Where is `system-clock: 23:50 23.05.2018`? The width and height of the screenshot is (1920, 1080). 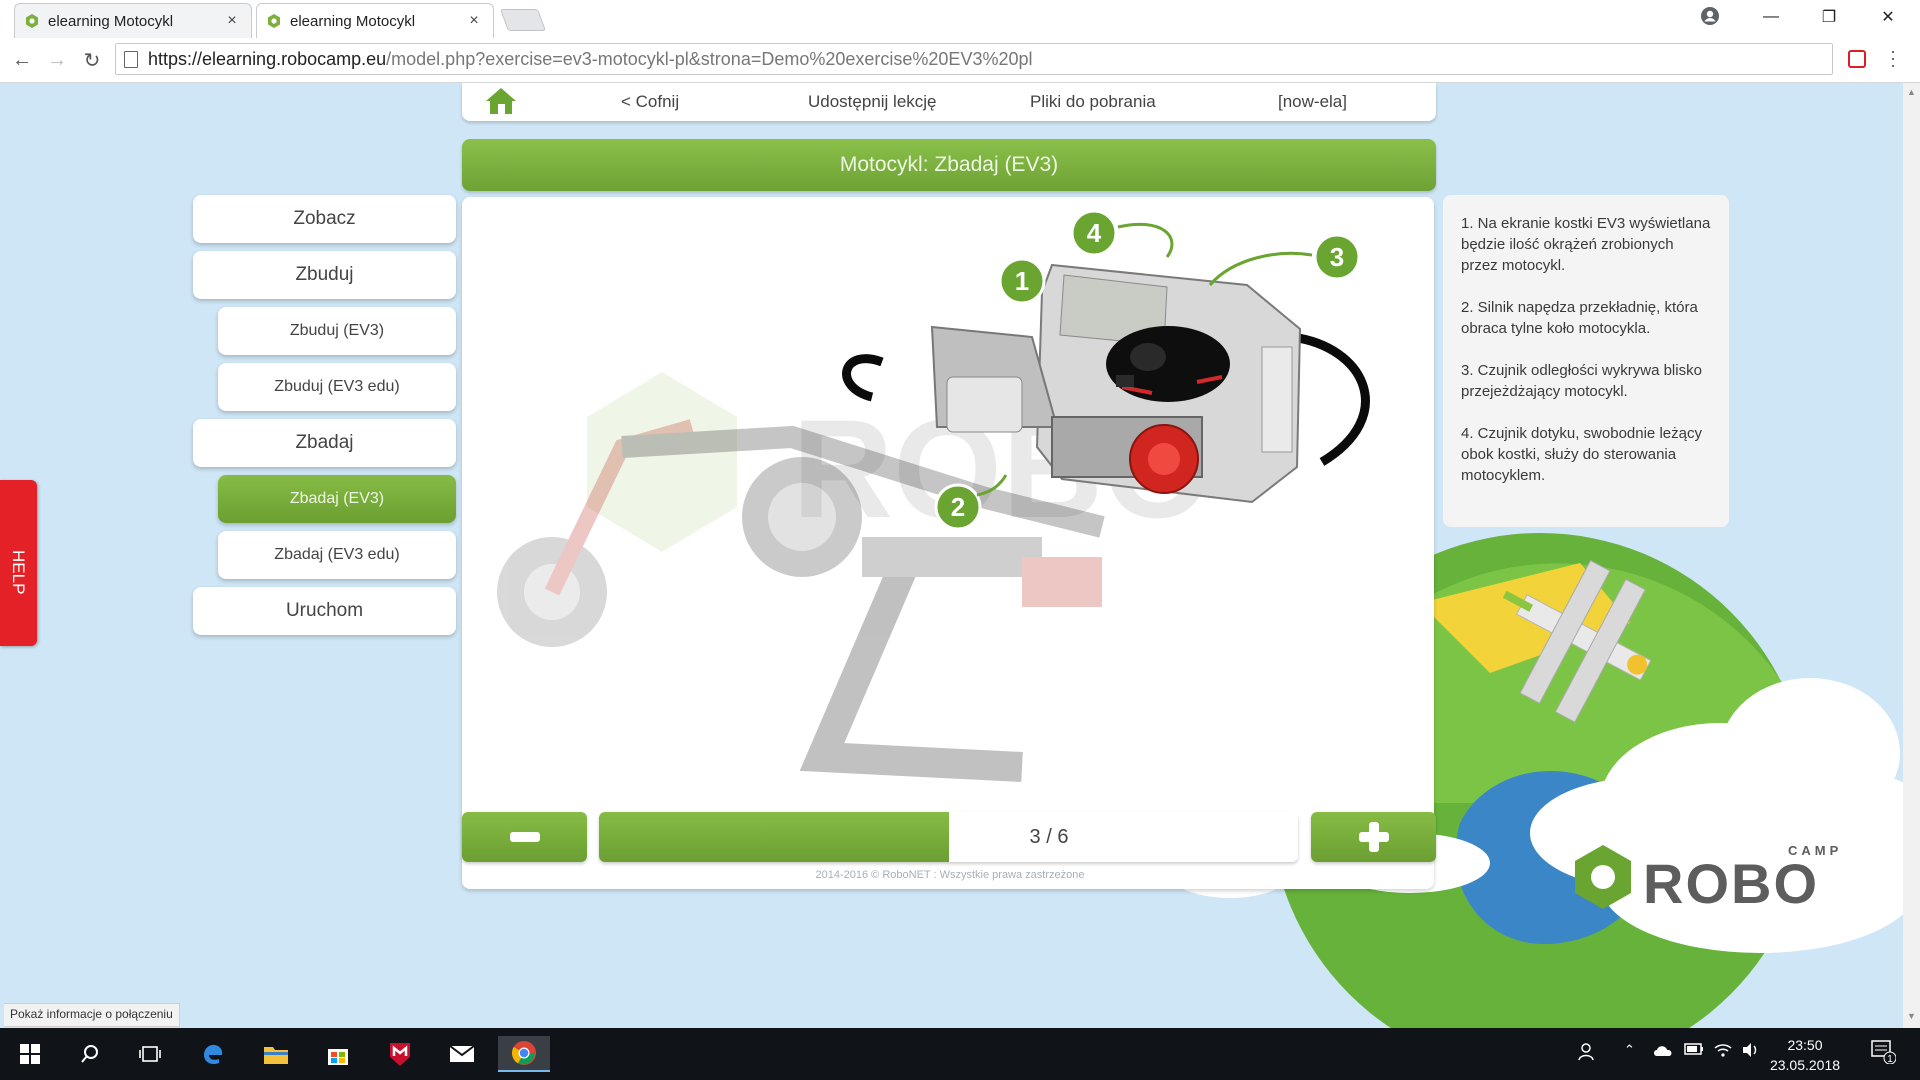
system-clock: 23:50 23.05.2018 is located at coordinates (1805, 1055).